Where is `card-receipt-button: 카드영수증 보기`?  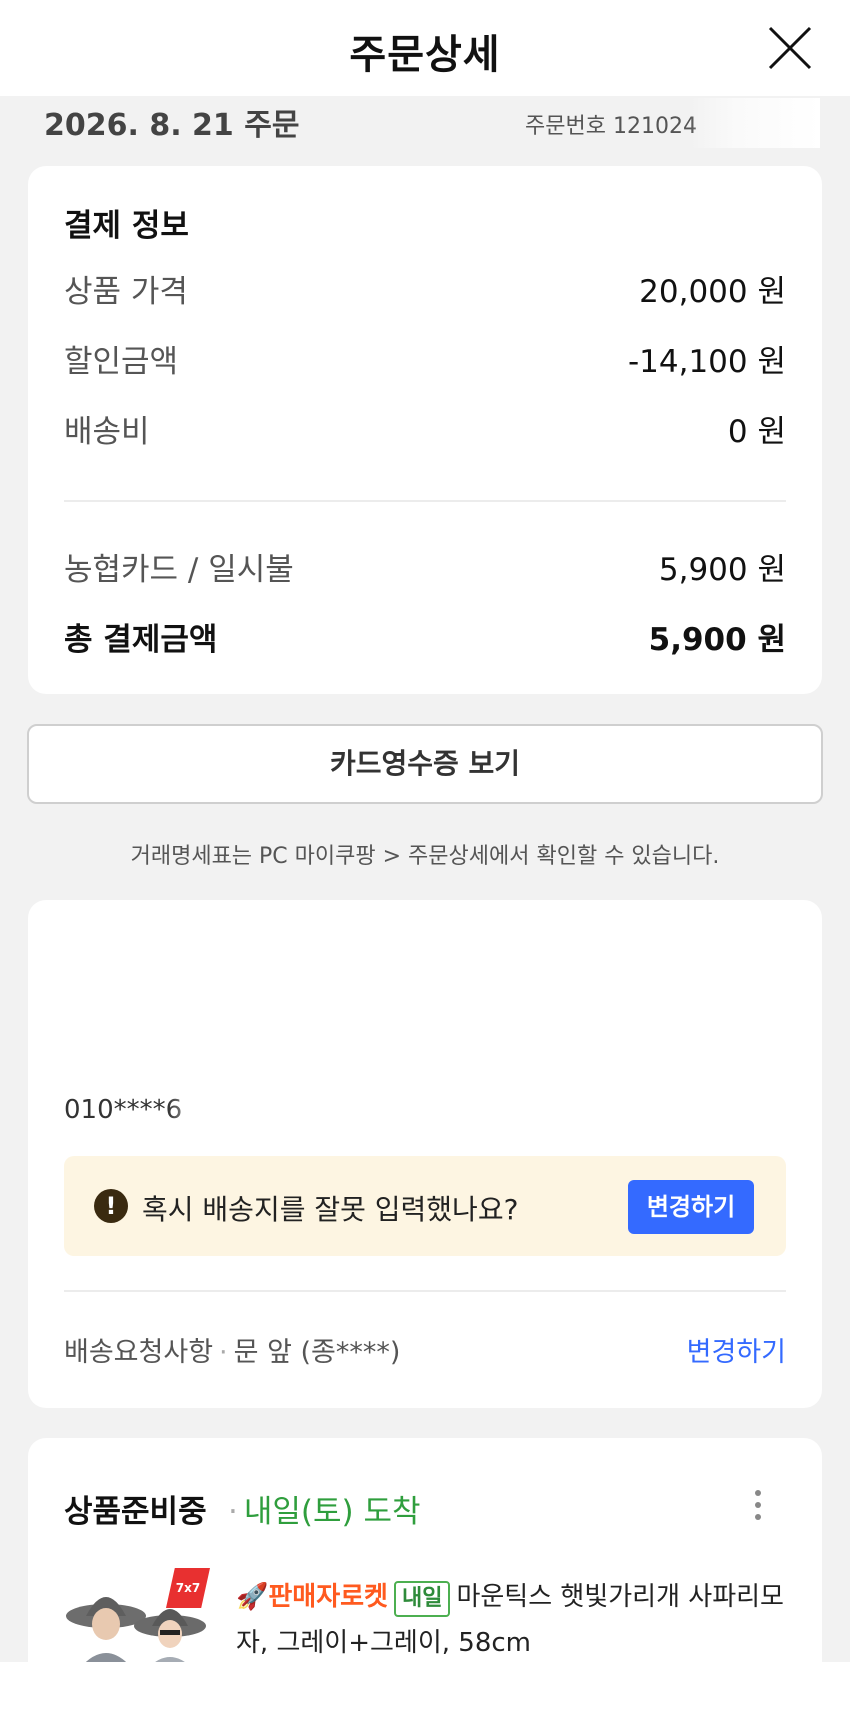
card-receipt-button: 카드영수증 보기 is located at coordinates (425, 764).